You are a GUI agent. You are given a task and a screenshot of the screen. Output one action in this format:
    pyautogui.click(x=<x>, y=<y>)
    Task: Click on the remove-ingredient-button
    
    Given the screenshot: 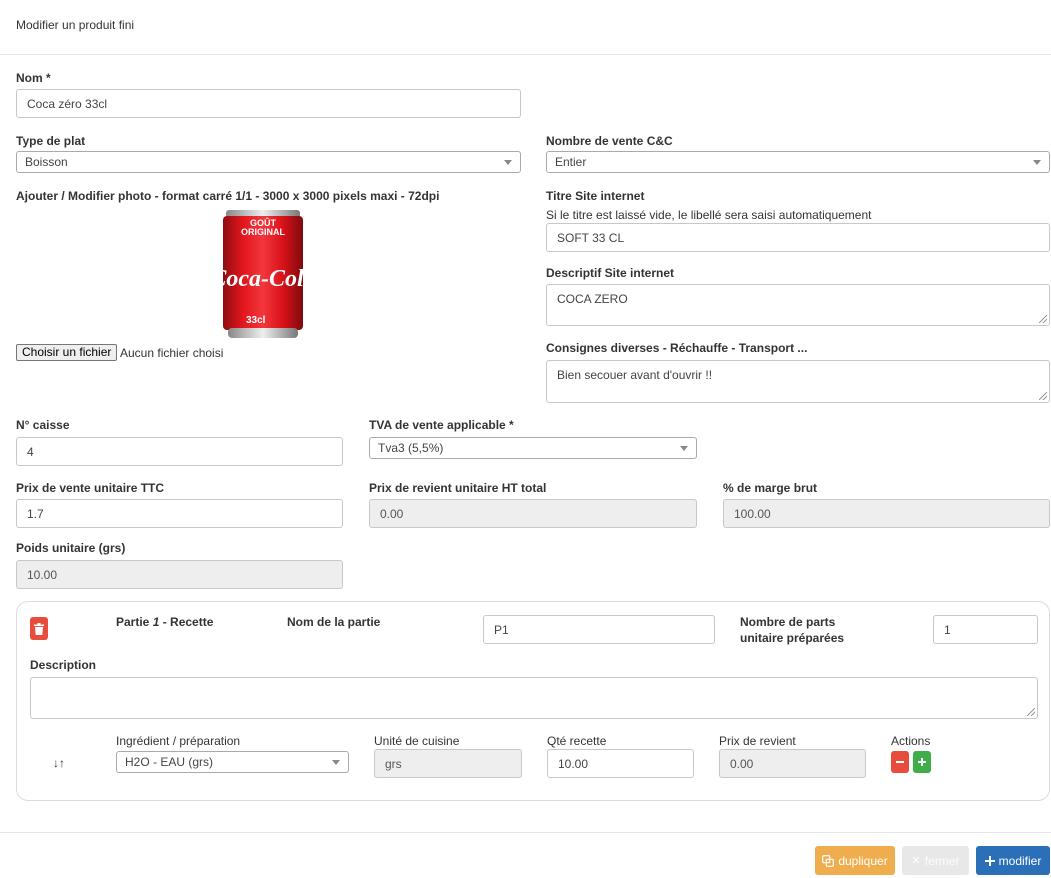 What is the action you would take?
    pyautogui.click(x=900, y=762)
    